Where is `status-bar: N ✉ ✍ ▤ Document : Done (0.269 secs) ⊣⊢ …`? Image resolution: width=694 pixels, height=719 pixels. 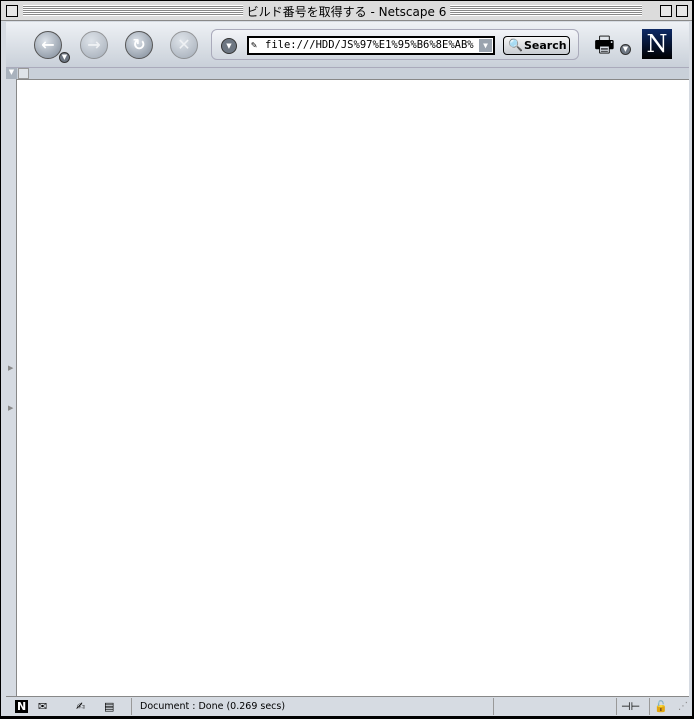
status-bar: N ✉ ✍ ▤ Document : Done (0.269 secs) ⊣⊢ … is located at coordinates (347, 706).